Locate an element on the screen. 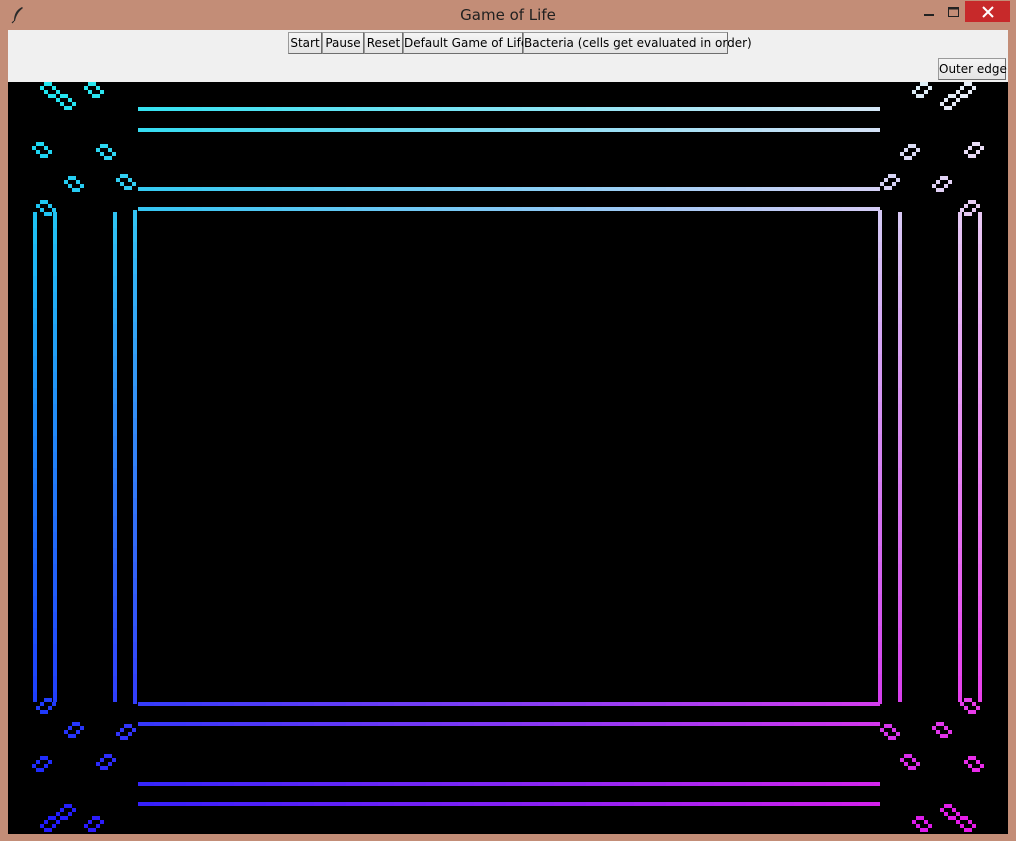 This screenshot has height=841, width=1016. bacteria-mode-button: Bacteria (cells get evaluated in order) is located at coordinates (637, 43).